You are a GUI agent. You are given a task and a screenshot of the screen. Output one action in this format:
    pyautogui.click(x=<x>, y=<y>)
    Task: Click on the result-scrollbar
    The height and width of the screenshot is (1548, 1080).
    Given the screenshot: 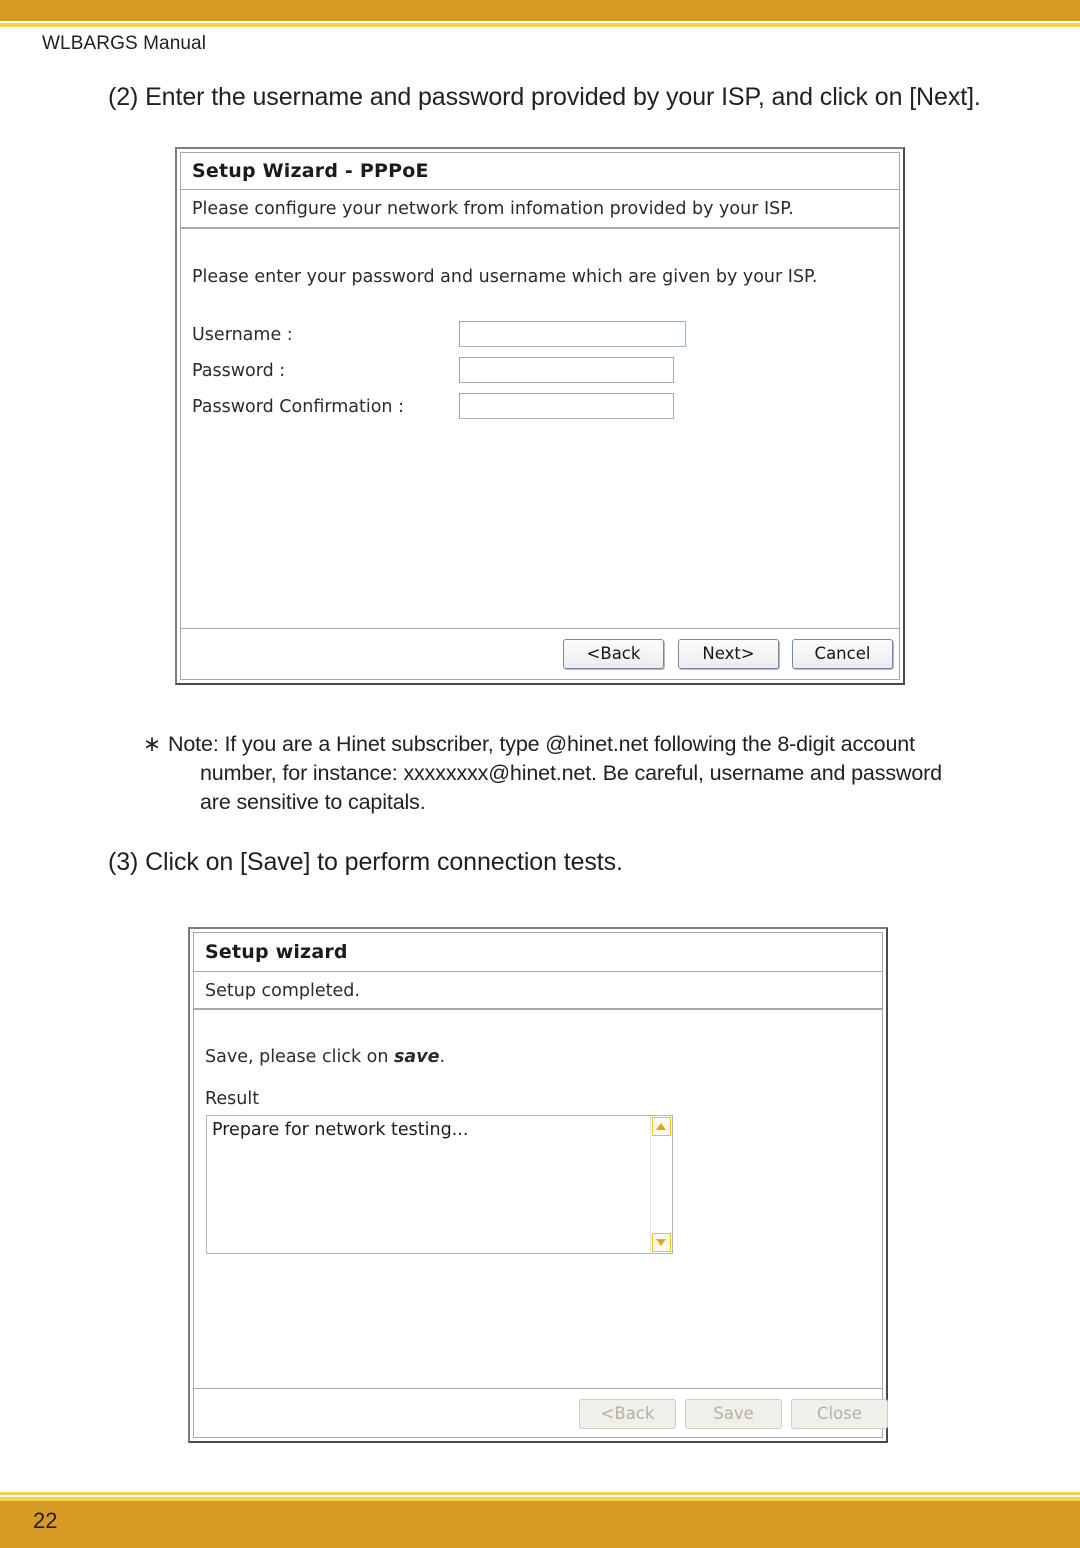 What is the action you would take?
    pyautogui.click(x=661, y=1184)
    